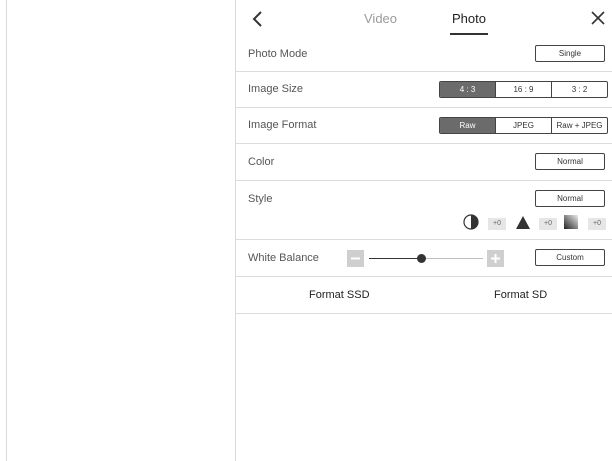 The width and height of the screenshot is (612, 461). I want to click on wb-slider-track, so click(452, 258).